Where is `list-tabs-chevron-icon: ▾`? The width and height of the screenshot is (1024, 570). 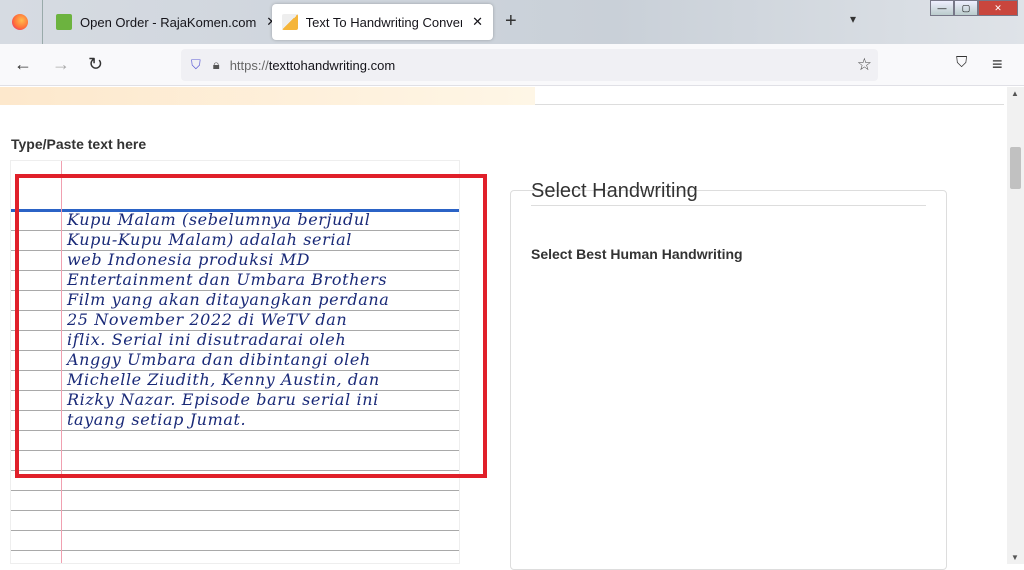
list-tabs-chevron-icon: ▾ is located at coordinates (853, 19).